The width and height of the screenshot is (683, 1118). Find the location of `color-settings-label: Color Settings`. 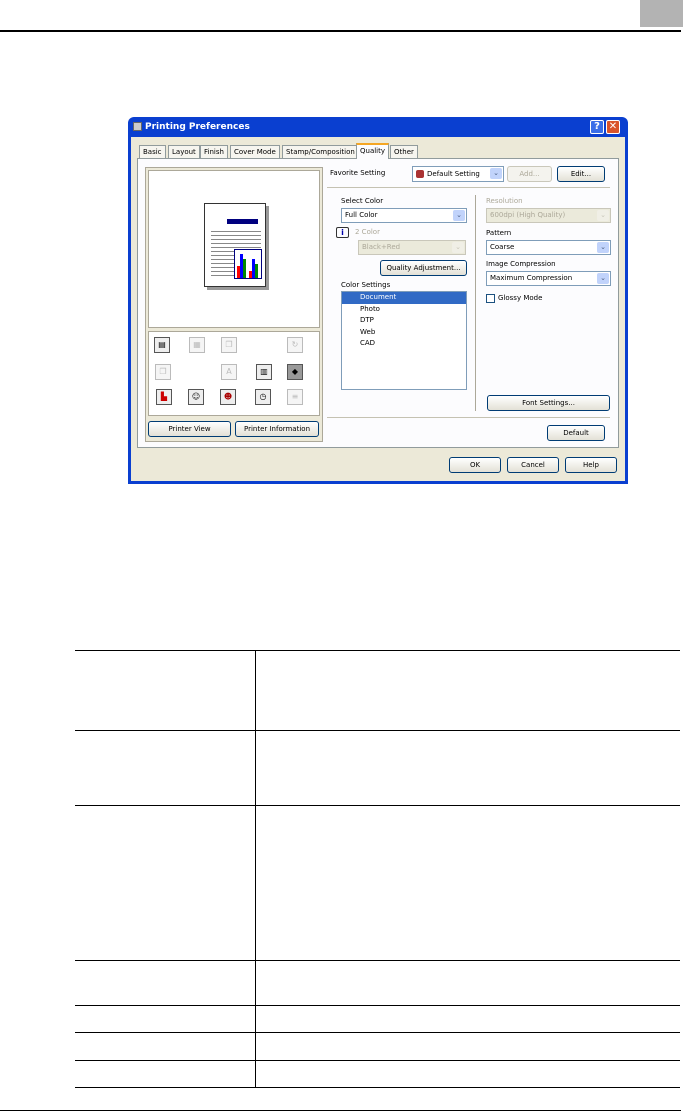

color-settings-label: Color Settings is located at coordinates (366, 285).